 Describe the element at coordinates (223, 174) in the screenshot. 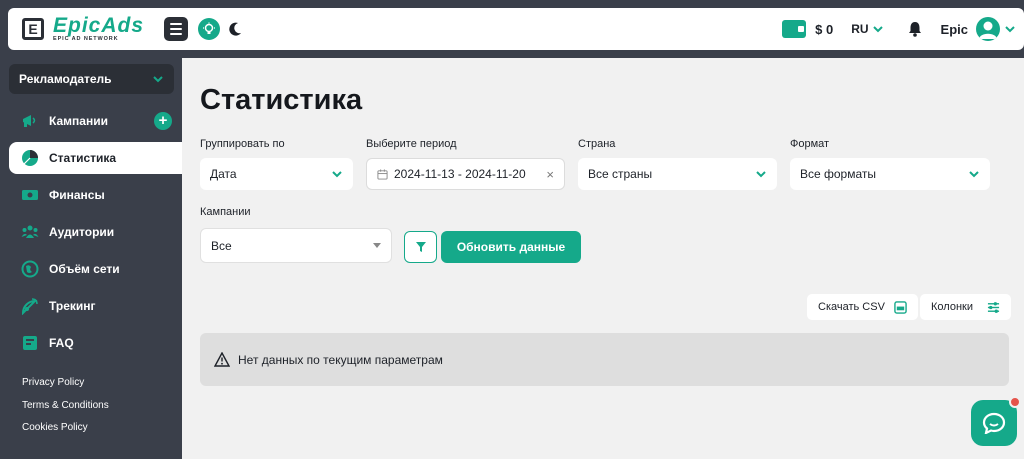

I see `group-by-value: Дата` at that location.